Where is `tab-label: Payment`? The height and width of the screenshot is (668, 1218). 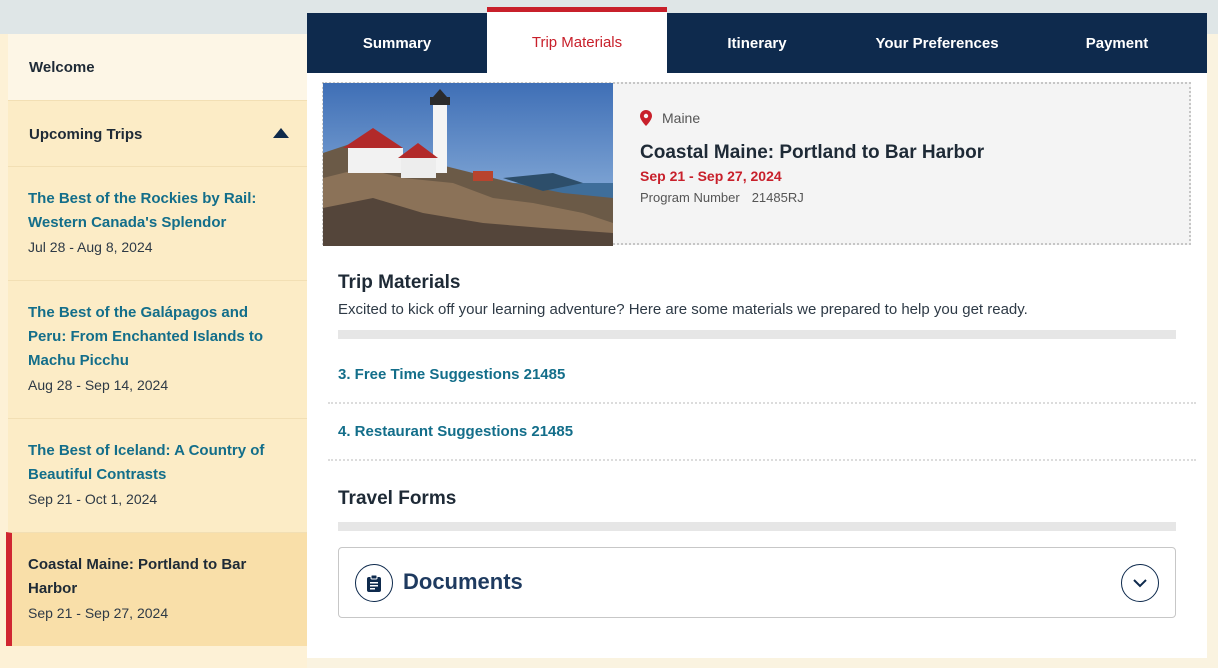
tab-label: Payment is located at coordinates (1117, 43).